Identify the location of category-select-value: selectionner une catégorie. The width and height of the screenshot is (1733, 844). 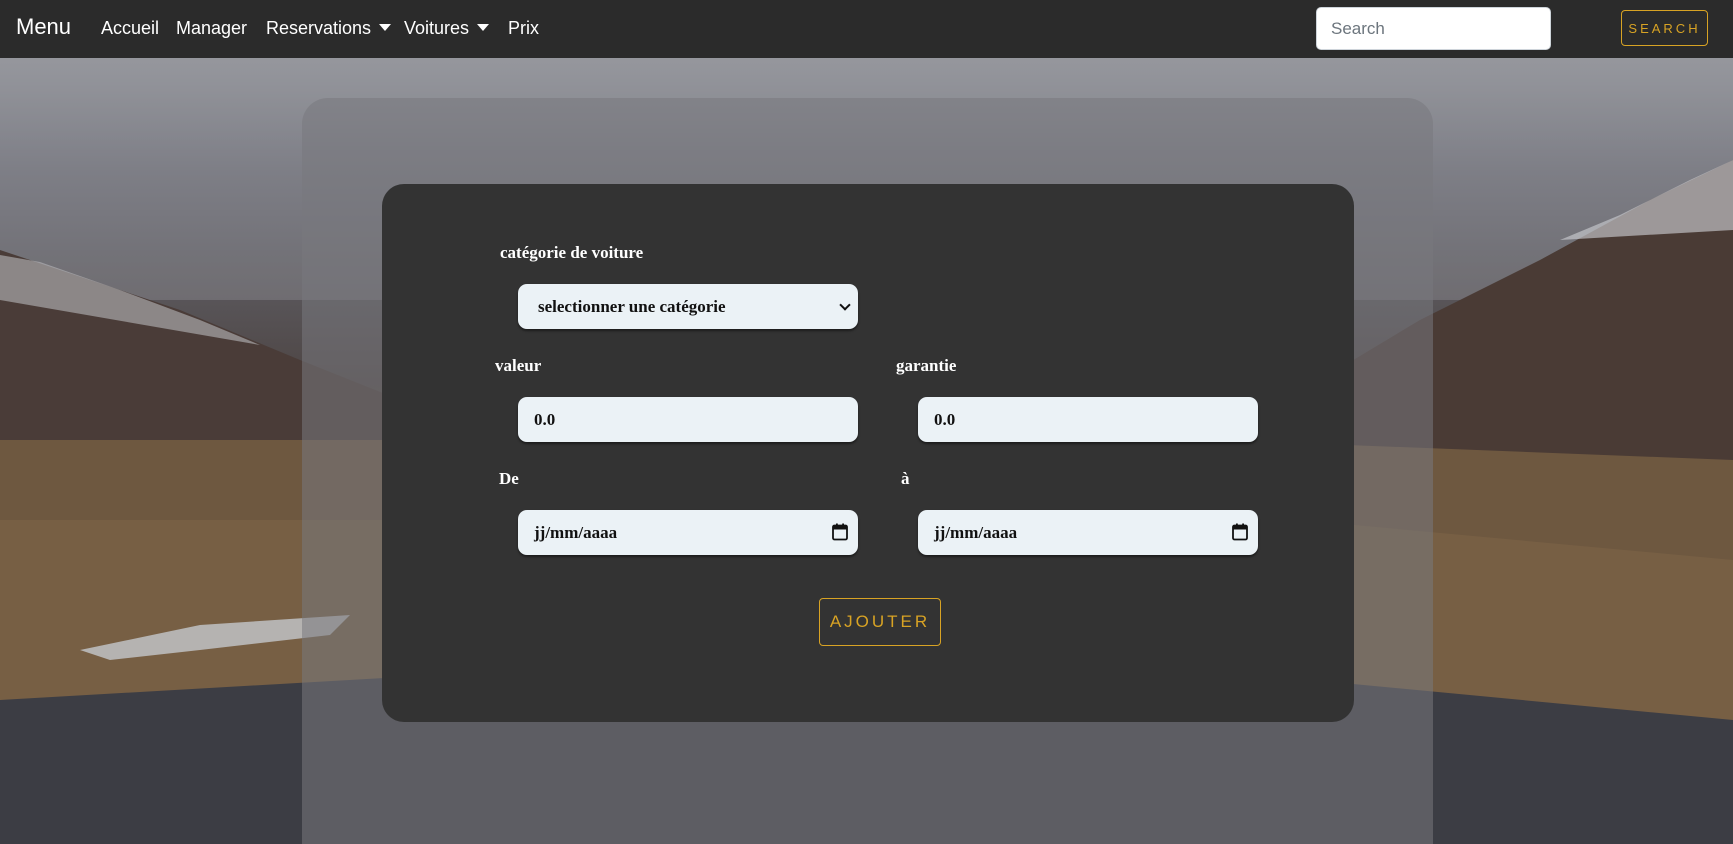
(632, 306).